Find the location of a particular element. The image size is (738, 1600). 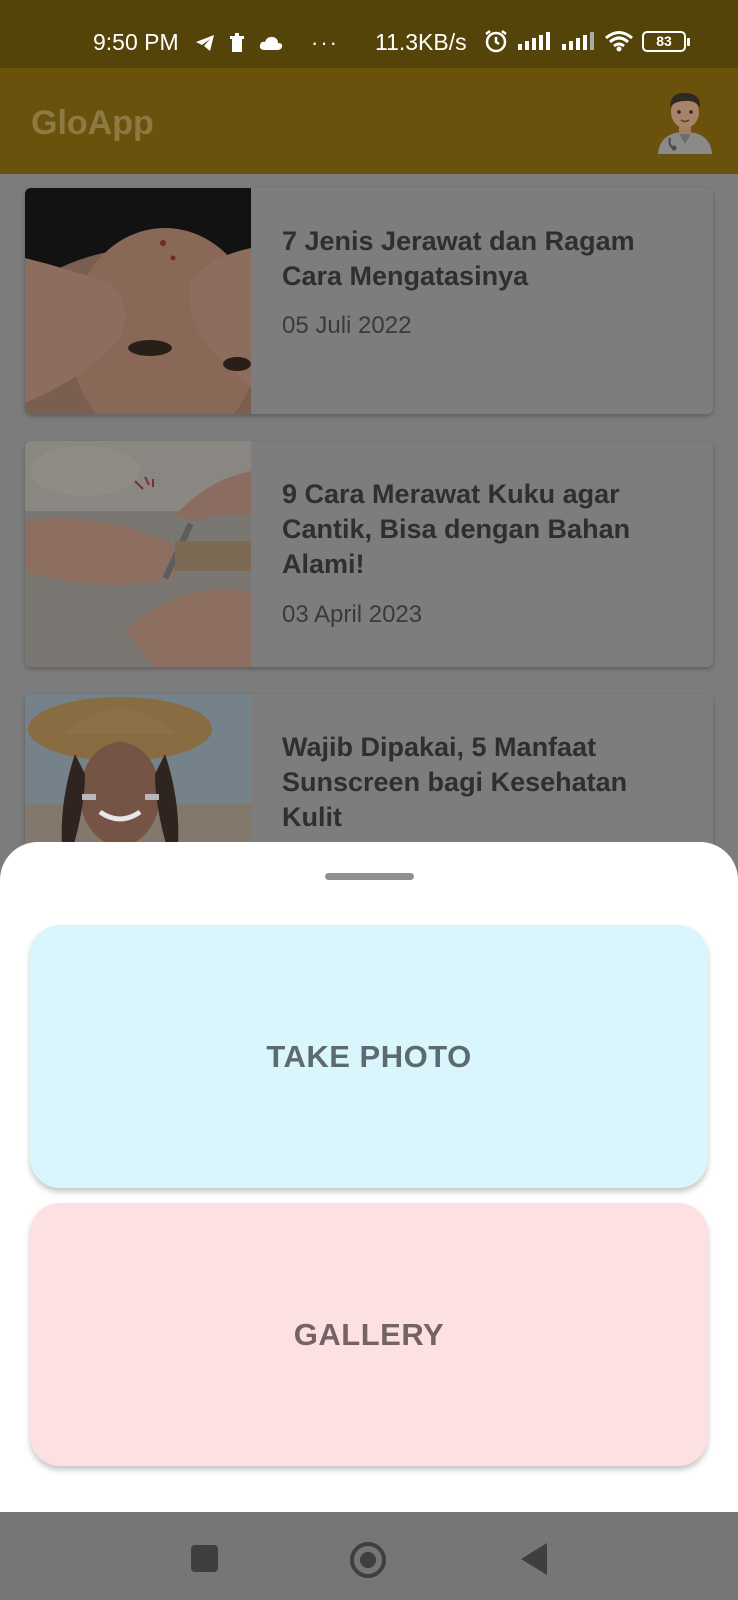

recents-icon is located at coordinates (204, 1558).